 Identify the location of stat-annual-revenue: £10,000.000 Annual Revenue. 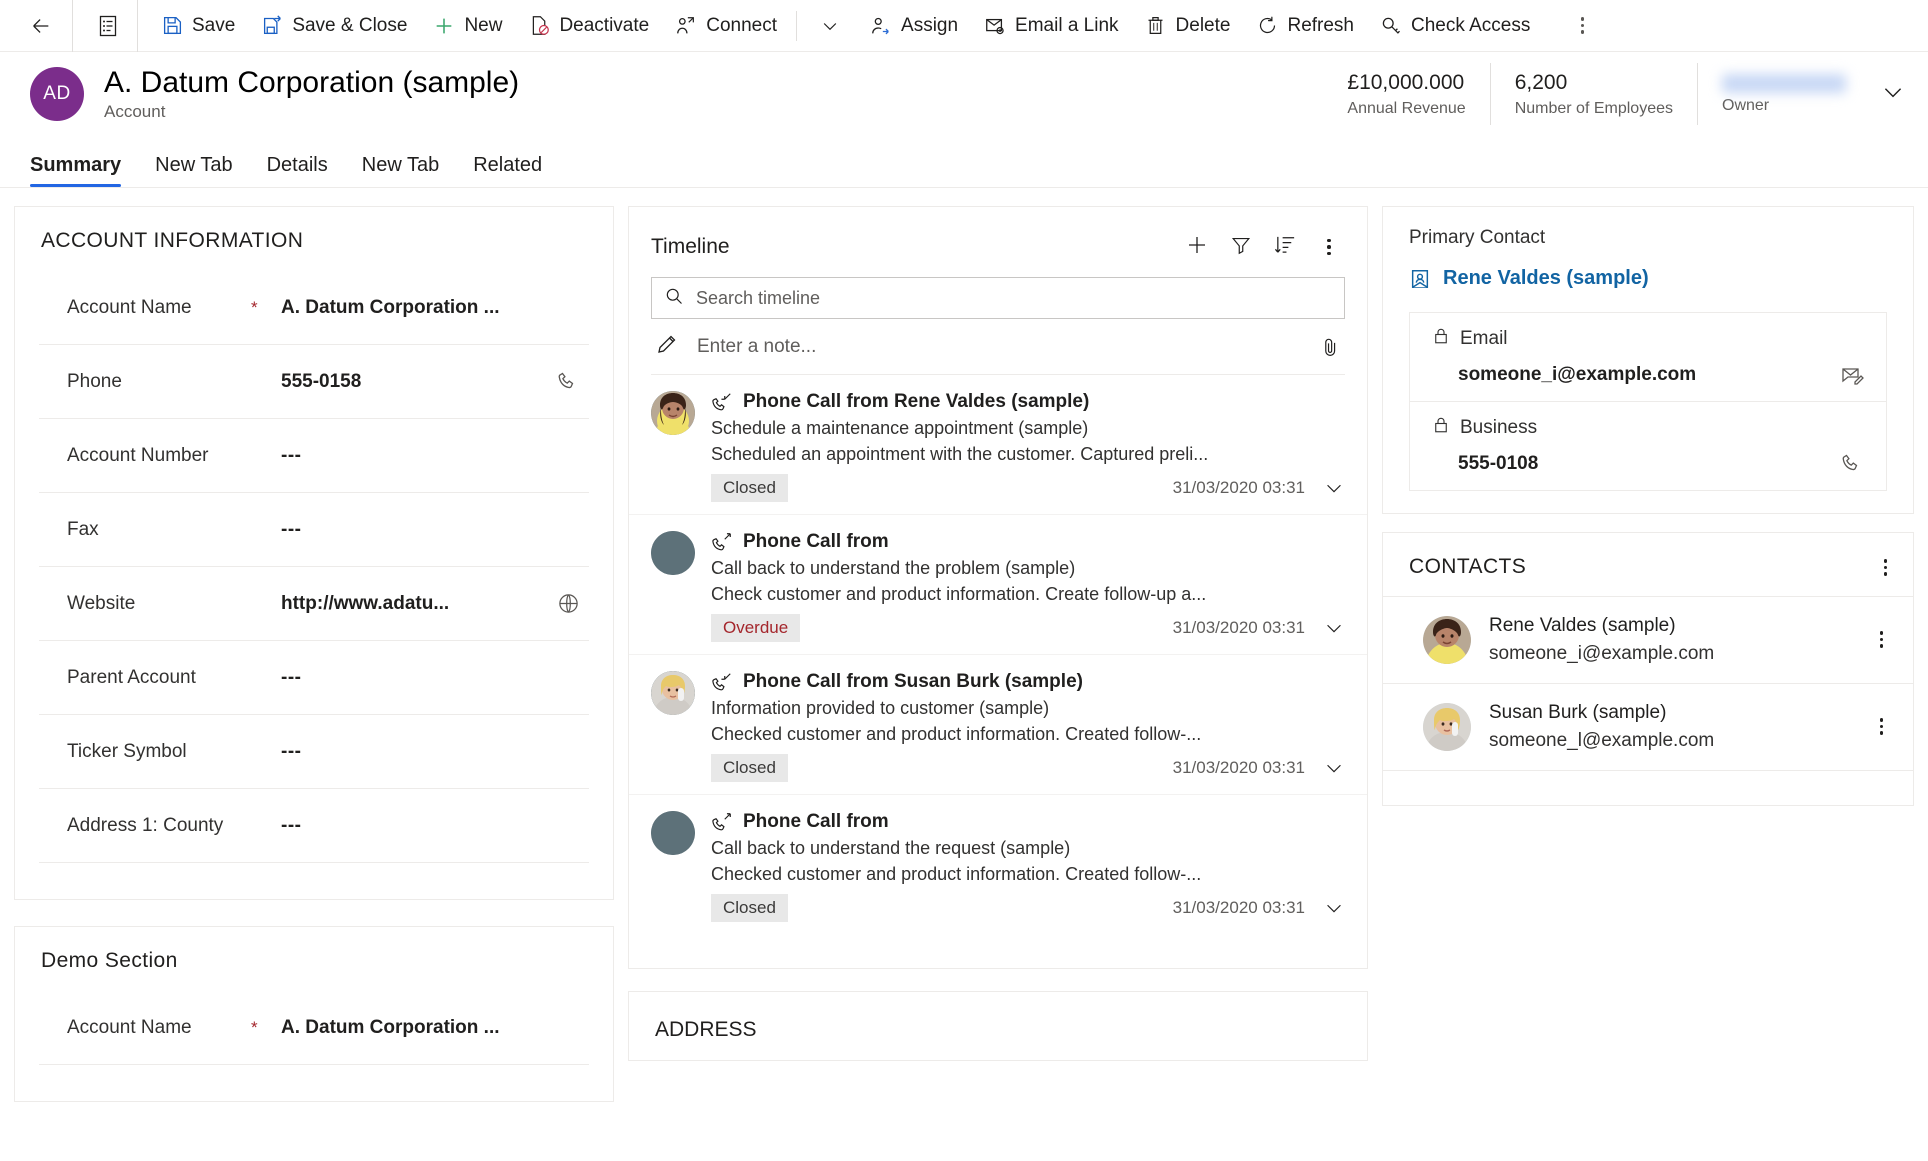
(1406, 94).